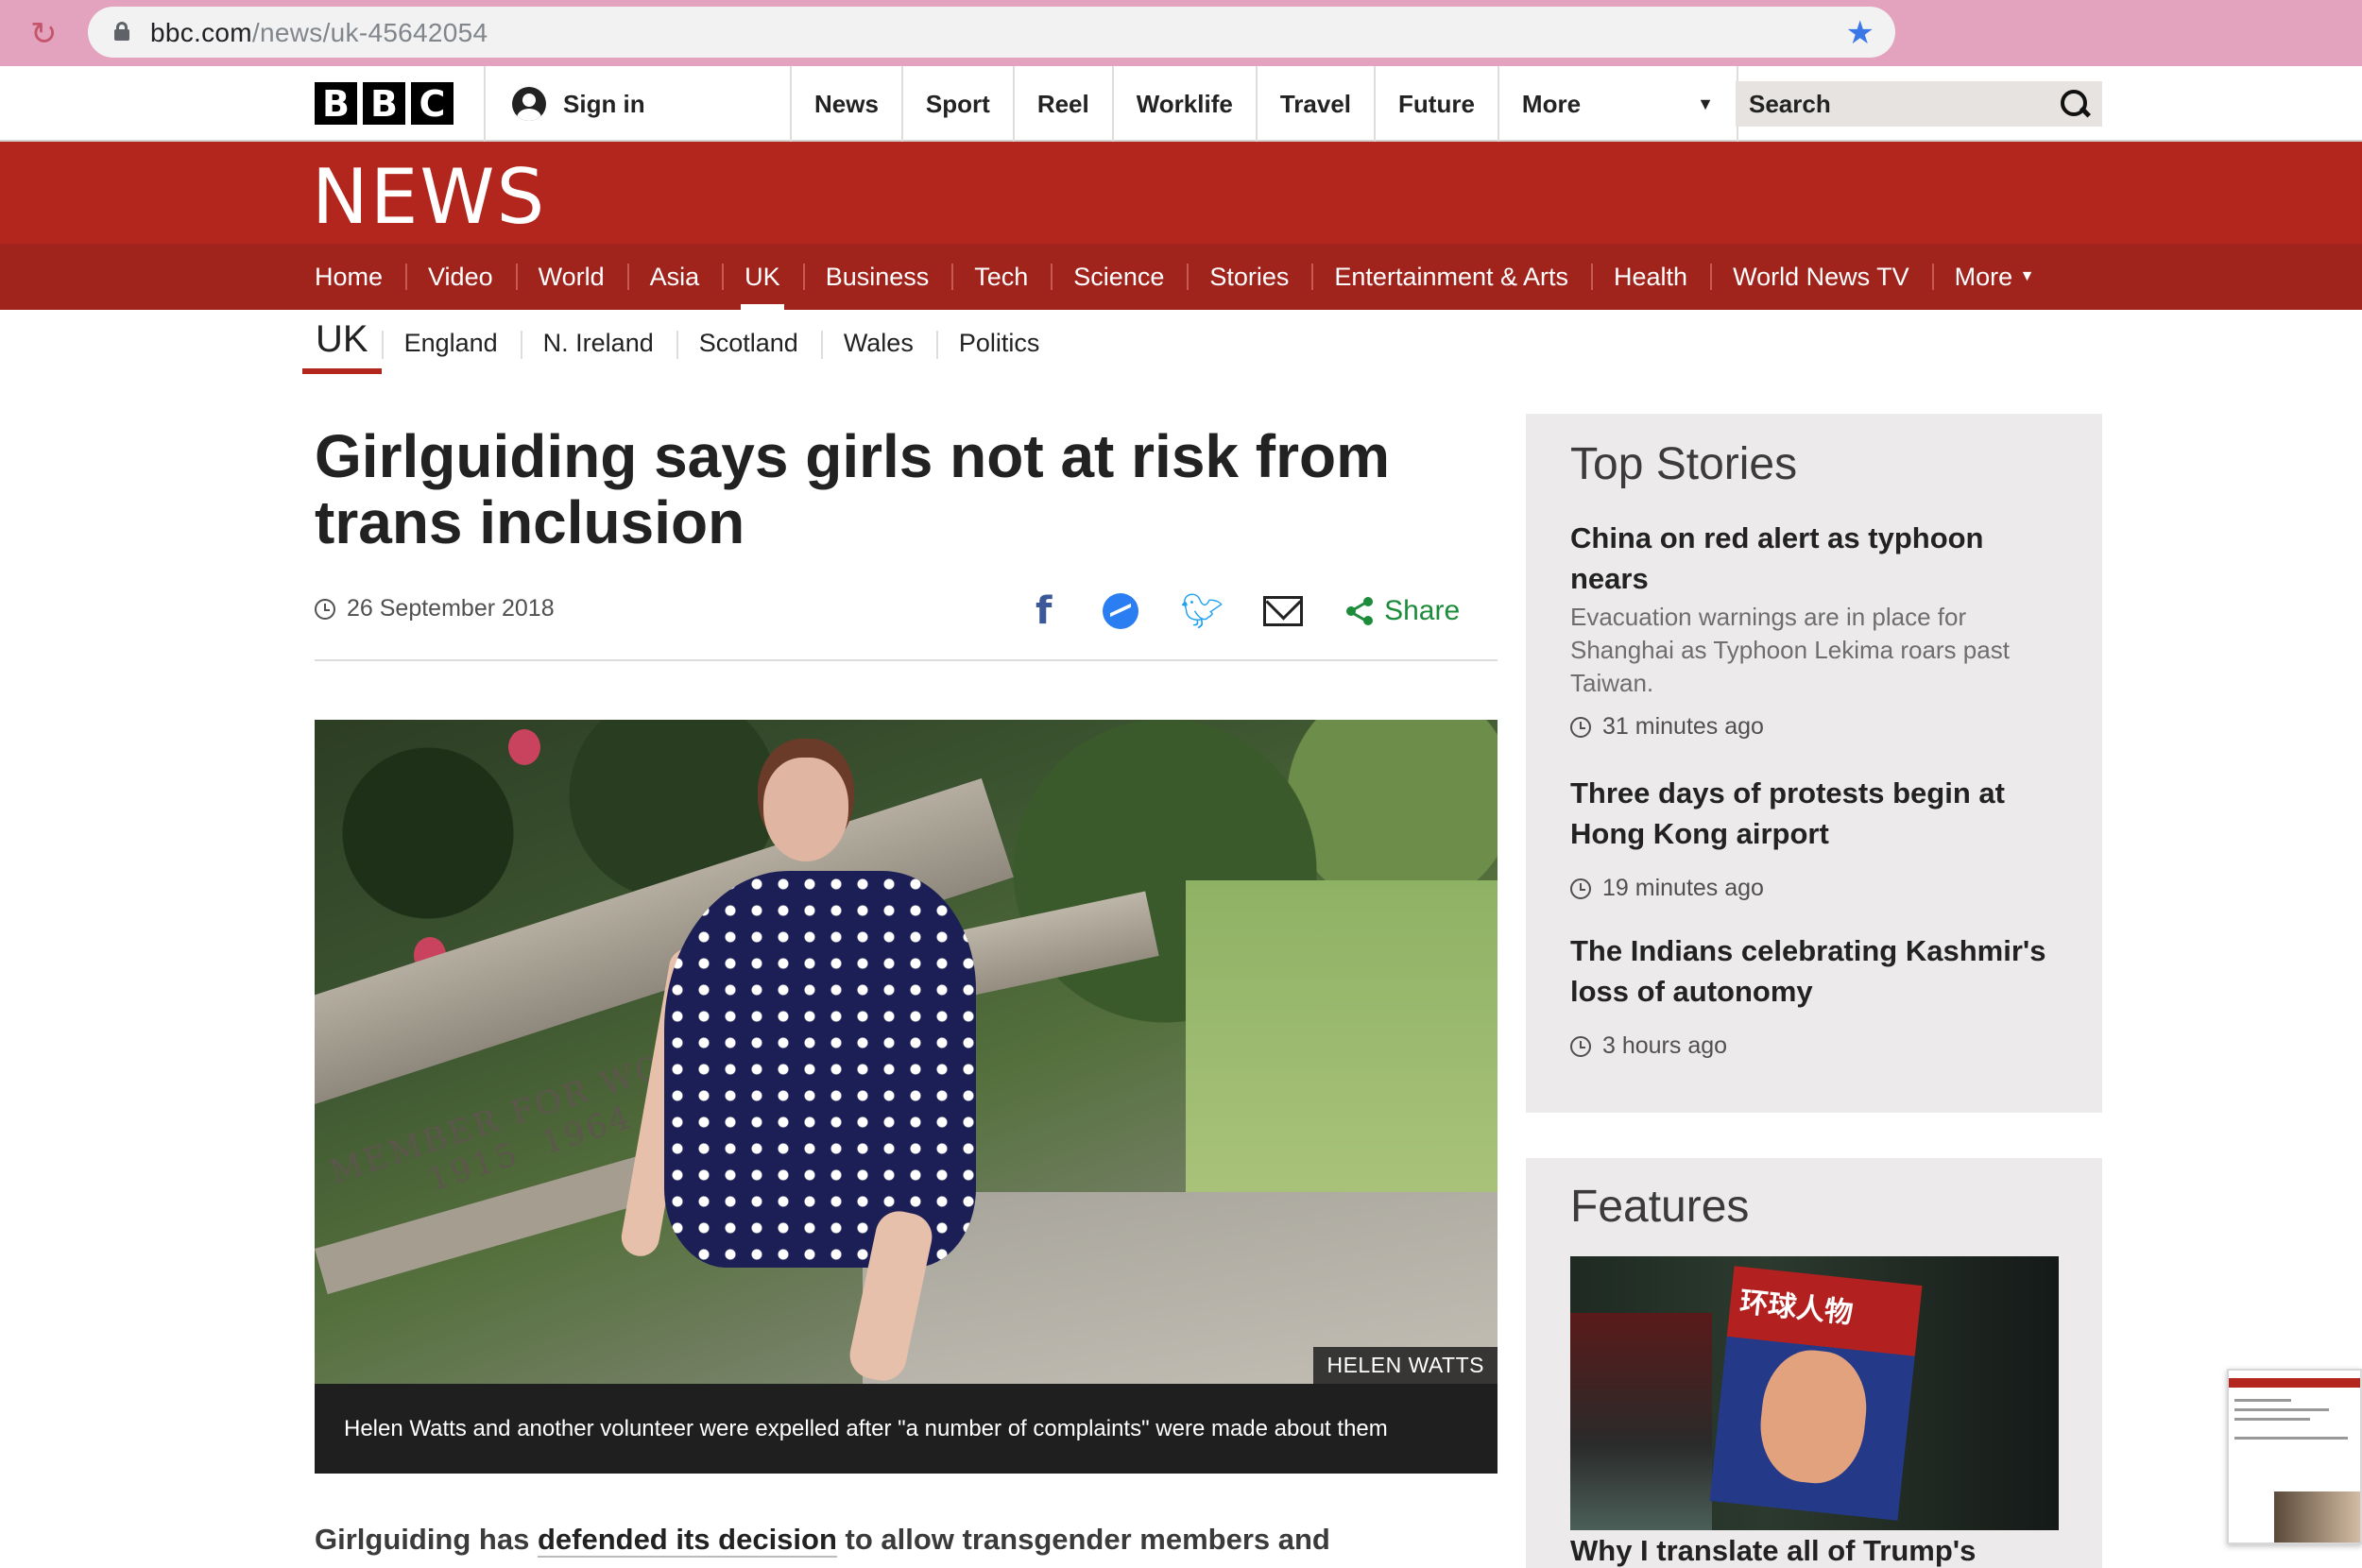 Image resolution: width=2362 pixels, height=1568 pixels. I want to click on subsection-n-ireland: N. Ireland, so click(598, 343).